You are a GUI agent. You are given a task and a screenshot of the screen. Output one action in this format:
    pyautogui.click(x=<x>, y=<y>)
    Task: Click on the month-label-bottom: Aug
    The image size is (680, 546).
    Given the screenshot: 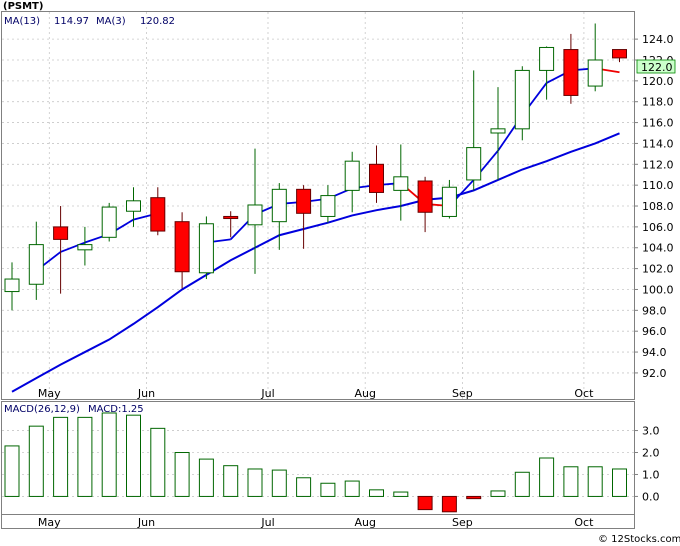 What is the action you would take?
    pyautogui.click(x=364, y=522)
    